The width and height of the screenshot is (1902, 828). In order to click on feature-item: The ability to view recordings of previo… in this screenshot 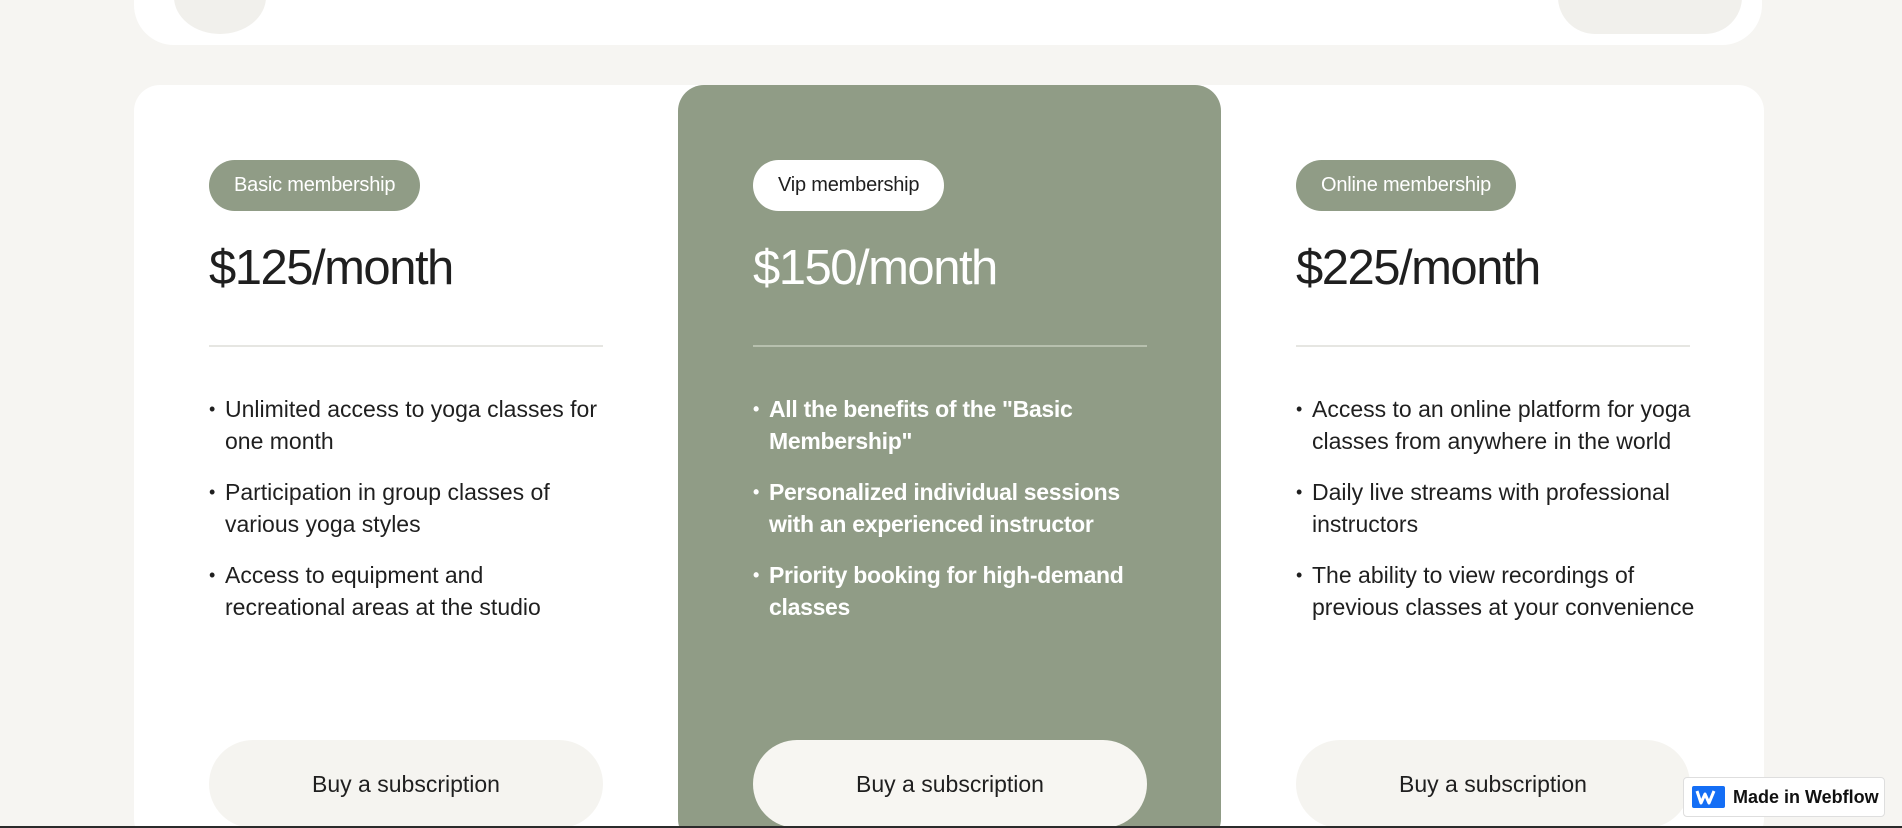, I will do `click(1496, 591)`.